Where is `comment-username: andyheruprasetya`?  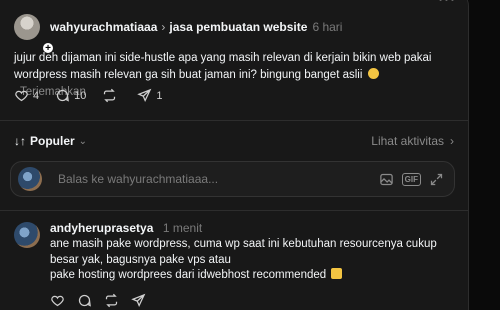 comment-username: andyheruprasetya is located at coordinates (101, 228).